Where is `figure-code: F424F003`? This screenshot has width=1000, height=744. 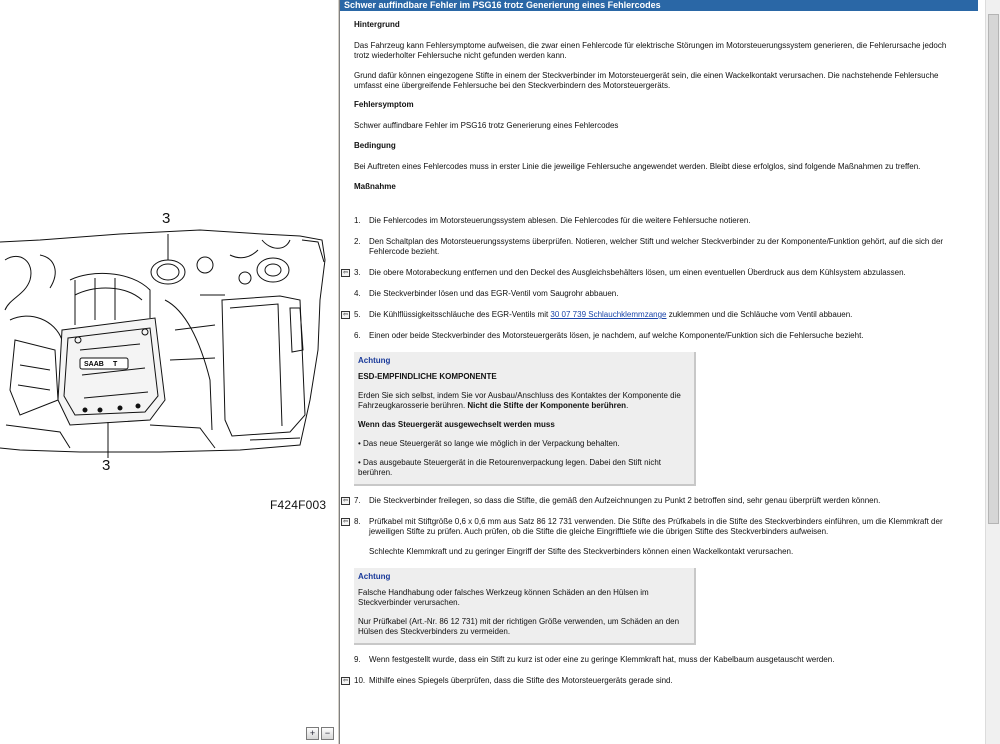
figure-code: F424F003 is located at coordinates (298, 505).